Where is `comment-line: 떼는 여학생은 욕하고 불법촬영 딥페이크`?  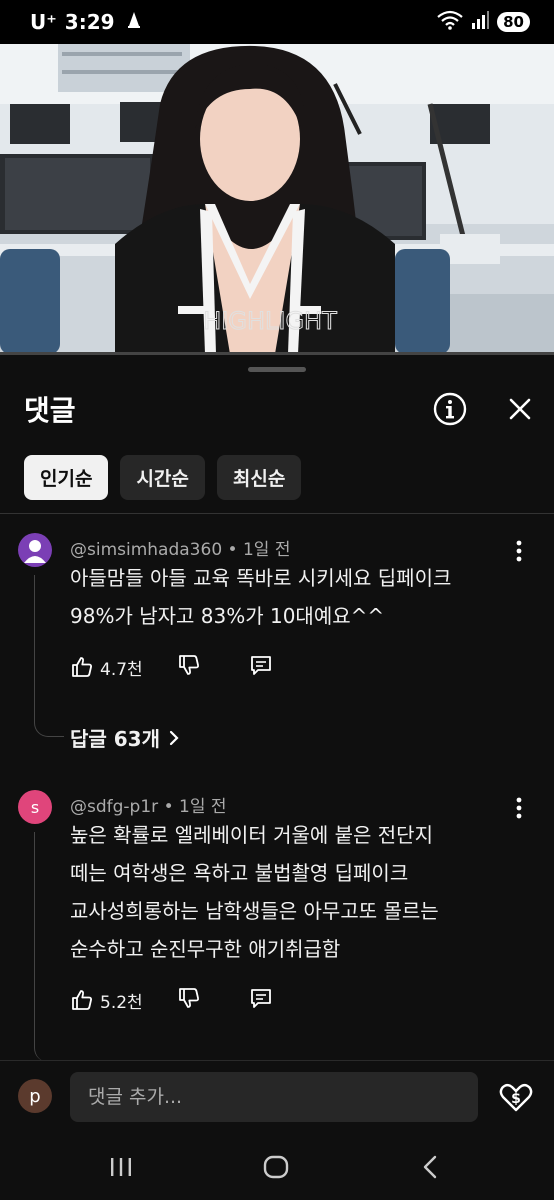
comment-line: 떼는 여학생은 욕하고 불법촬영 딥페이크 is located at coordinates (239, 873).